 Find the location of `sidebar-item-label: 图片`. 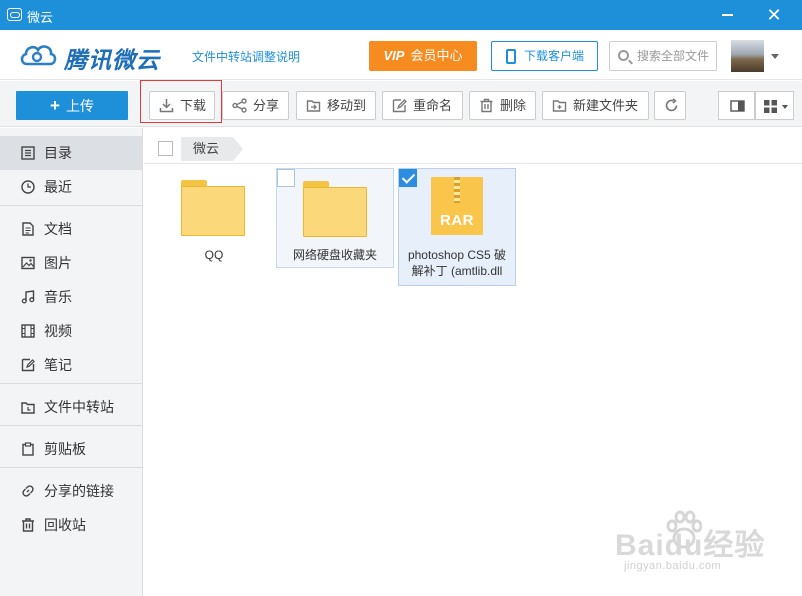

sidebar-item-label: 图片 is located at coordinates (58, 263).